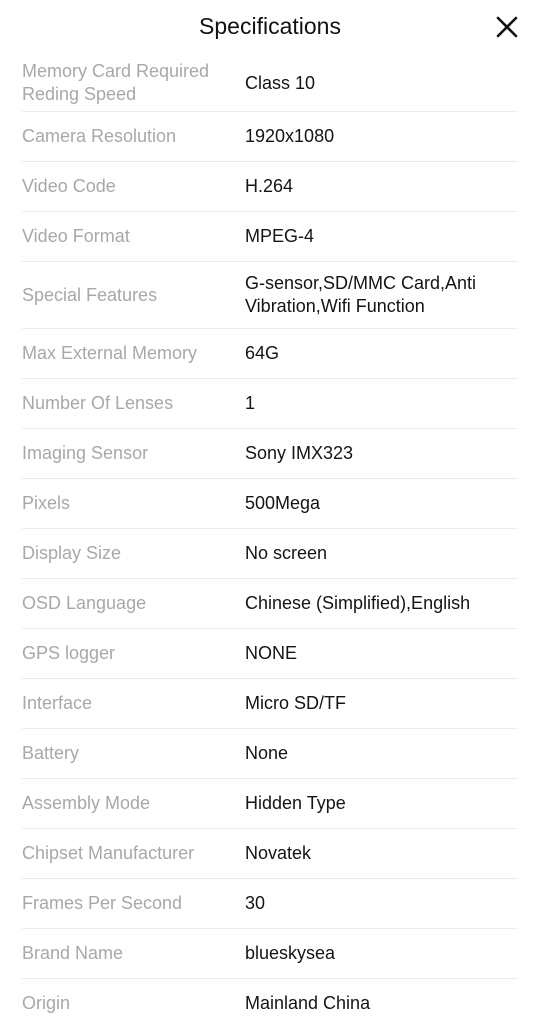 The image size is (540, 1031). I want to click on spec-value: Class 10, so click(280, 82).